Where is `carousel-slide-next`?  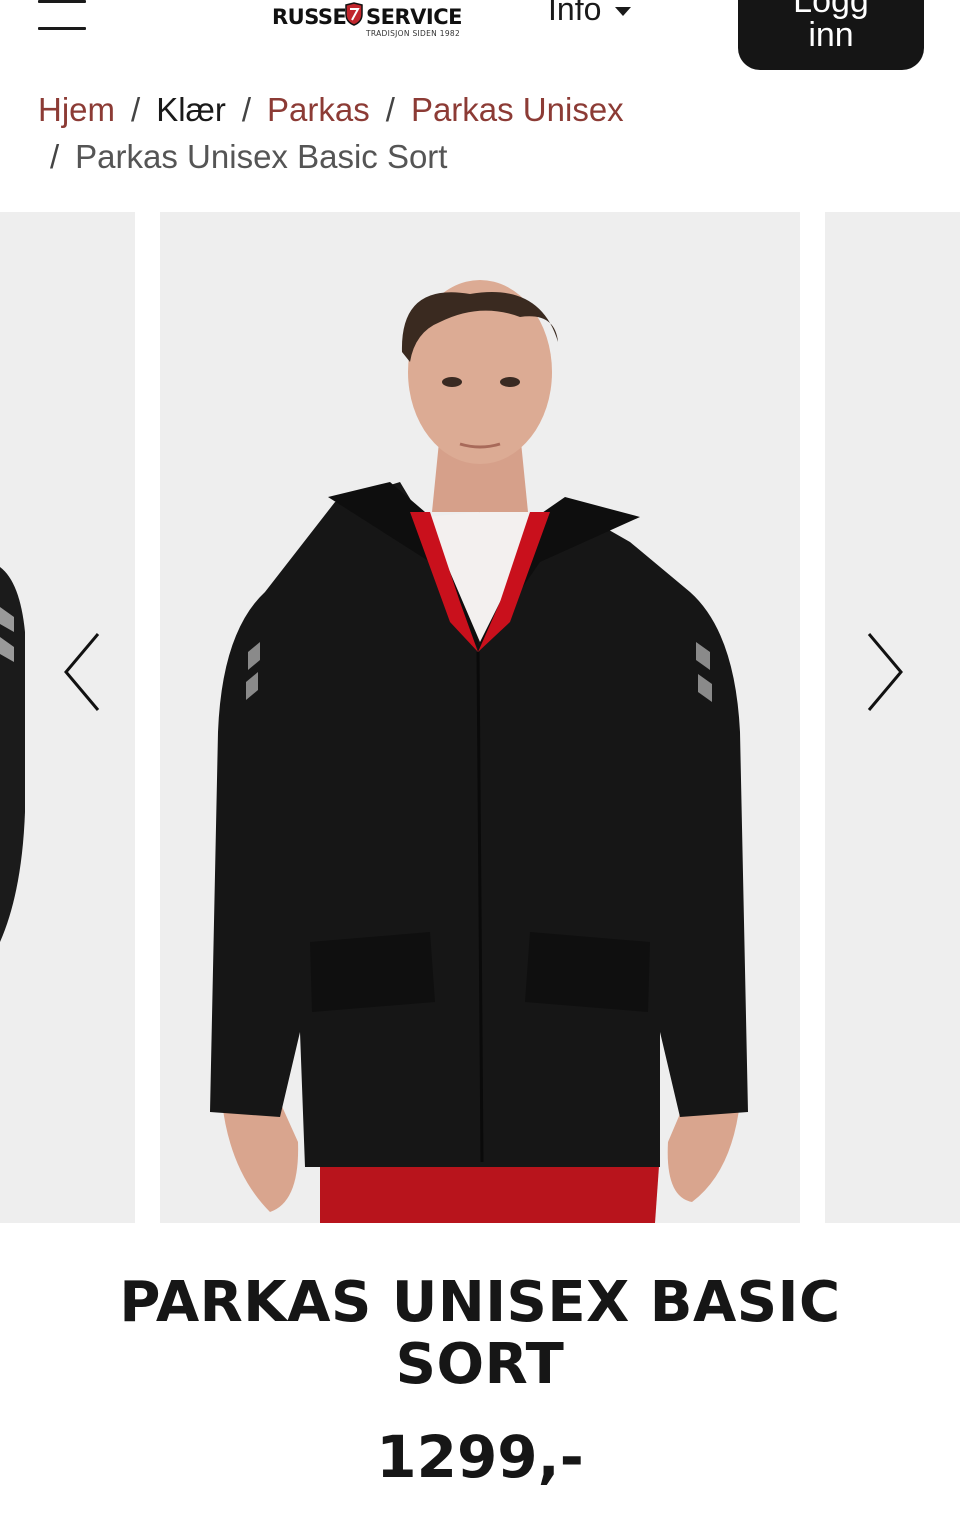
carousel-slide-next is located at coordinates (892, 717).